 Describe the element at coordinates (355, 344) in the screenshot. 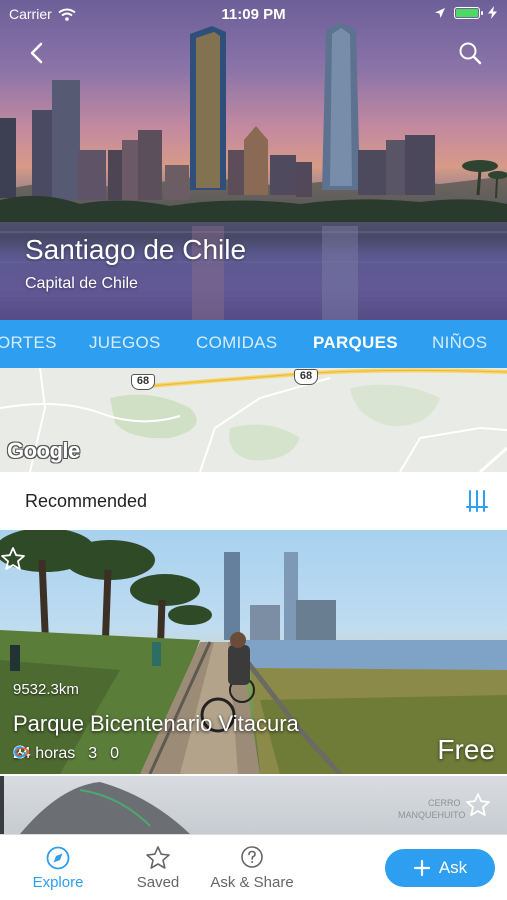

I see `tab-parques: PARQUES` at that location.